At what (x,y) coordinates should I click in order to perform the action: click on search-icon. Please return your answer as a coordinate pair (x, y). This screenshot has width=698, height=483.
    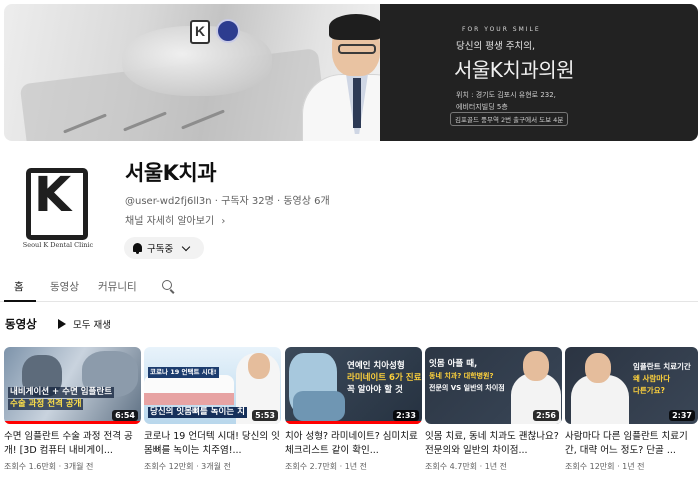
    Looking at the image, I should click on (169, 287).